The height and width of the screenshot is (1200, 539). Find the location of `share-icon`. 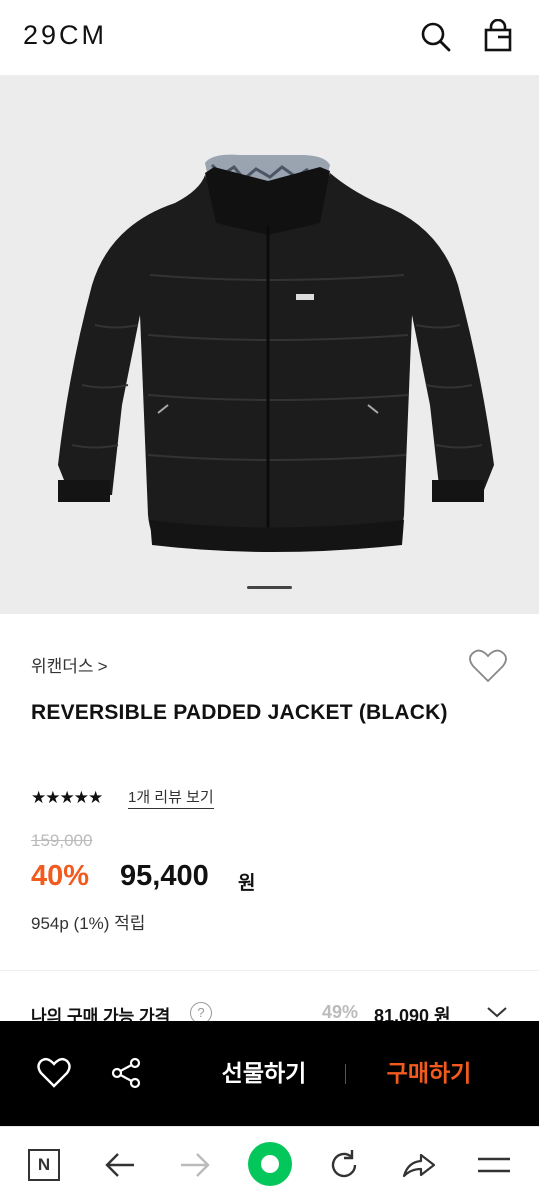

share-icon is located at coordinates (126, 1073).